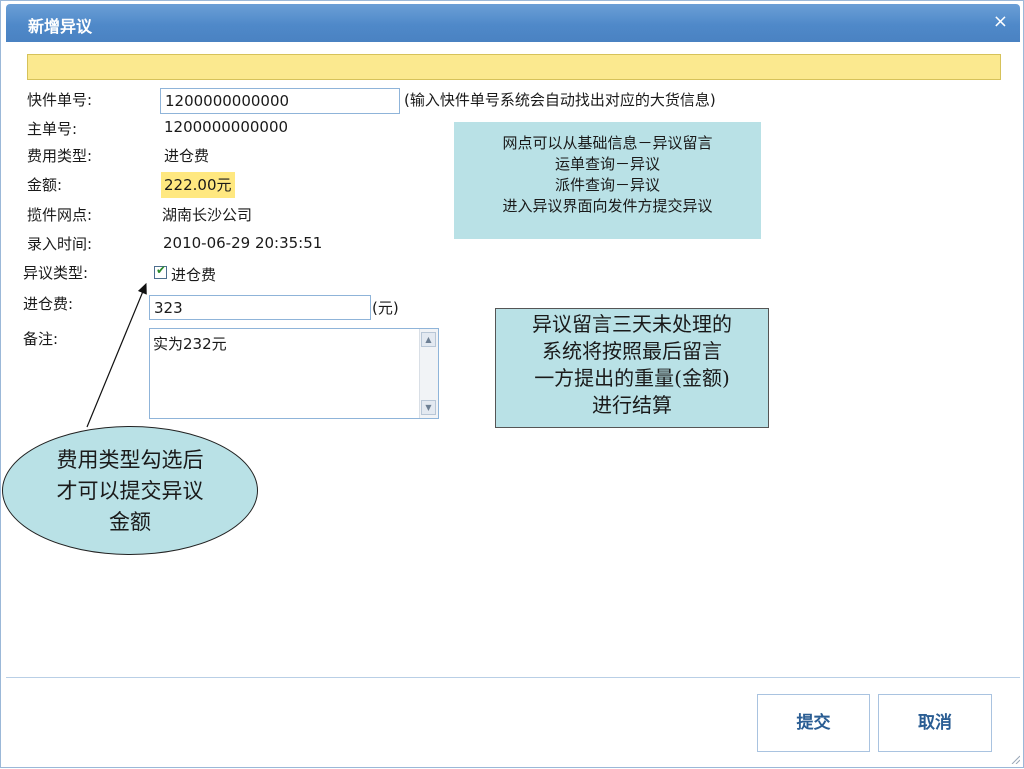 The image size is (1024, 769). I want to click on submit-button: 提交, so click(813, 723).